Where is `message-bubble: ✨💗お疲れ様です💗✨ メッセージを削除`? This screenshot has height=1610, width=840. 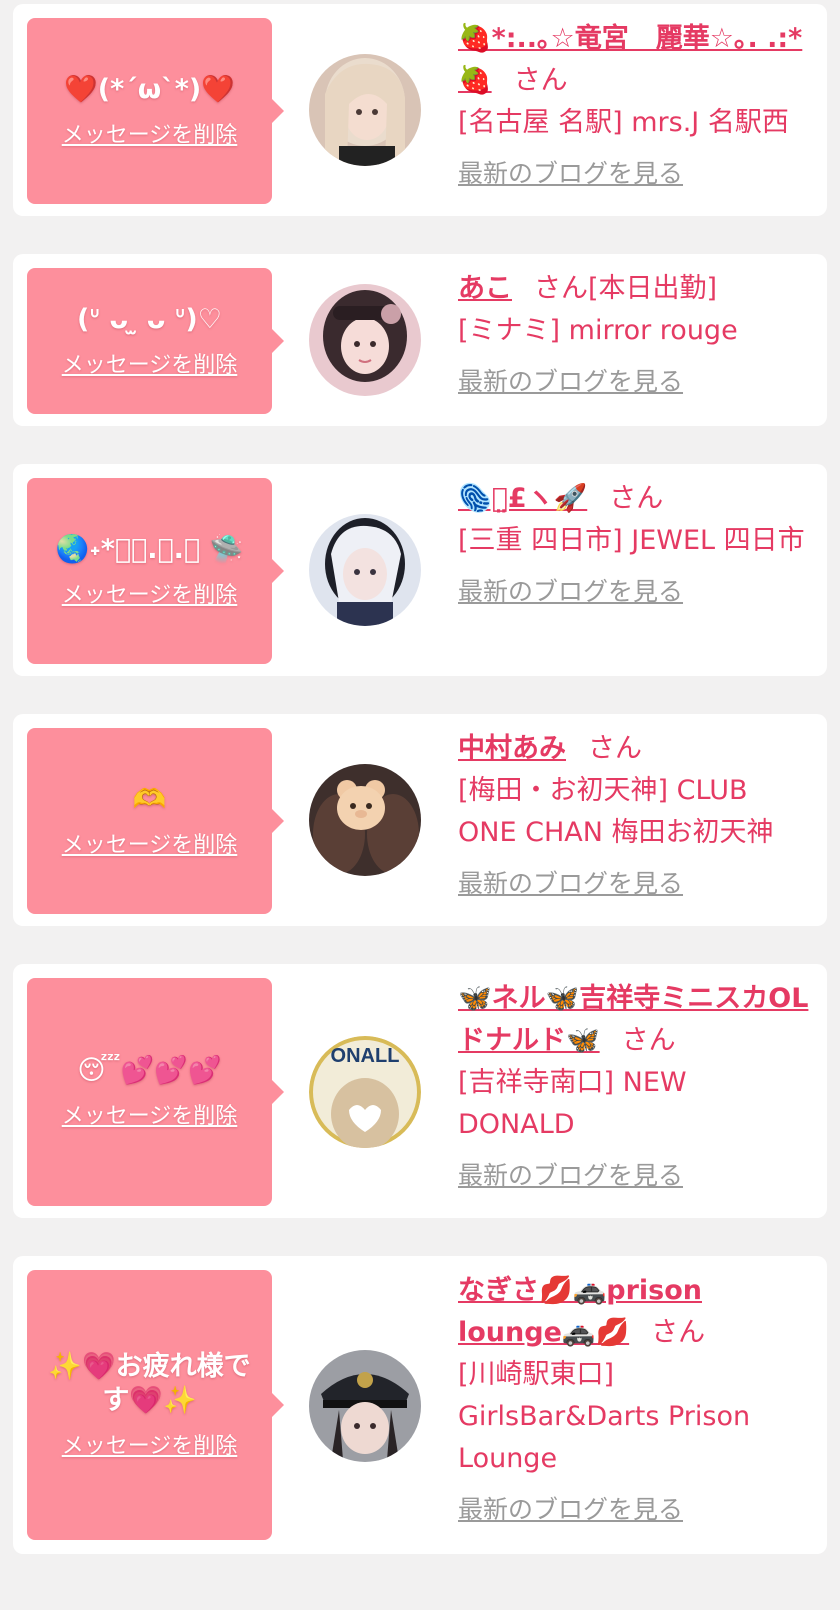
message-bubble: ✨💗お疲れ様です💗✨ メッセージを削除 is located at coordinates (155, 1405).